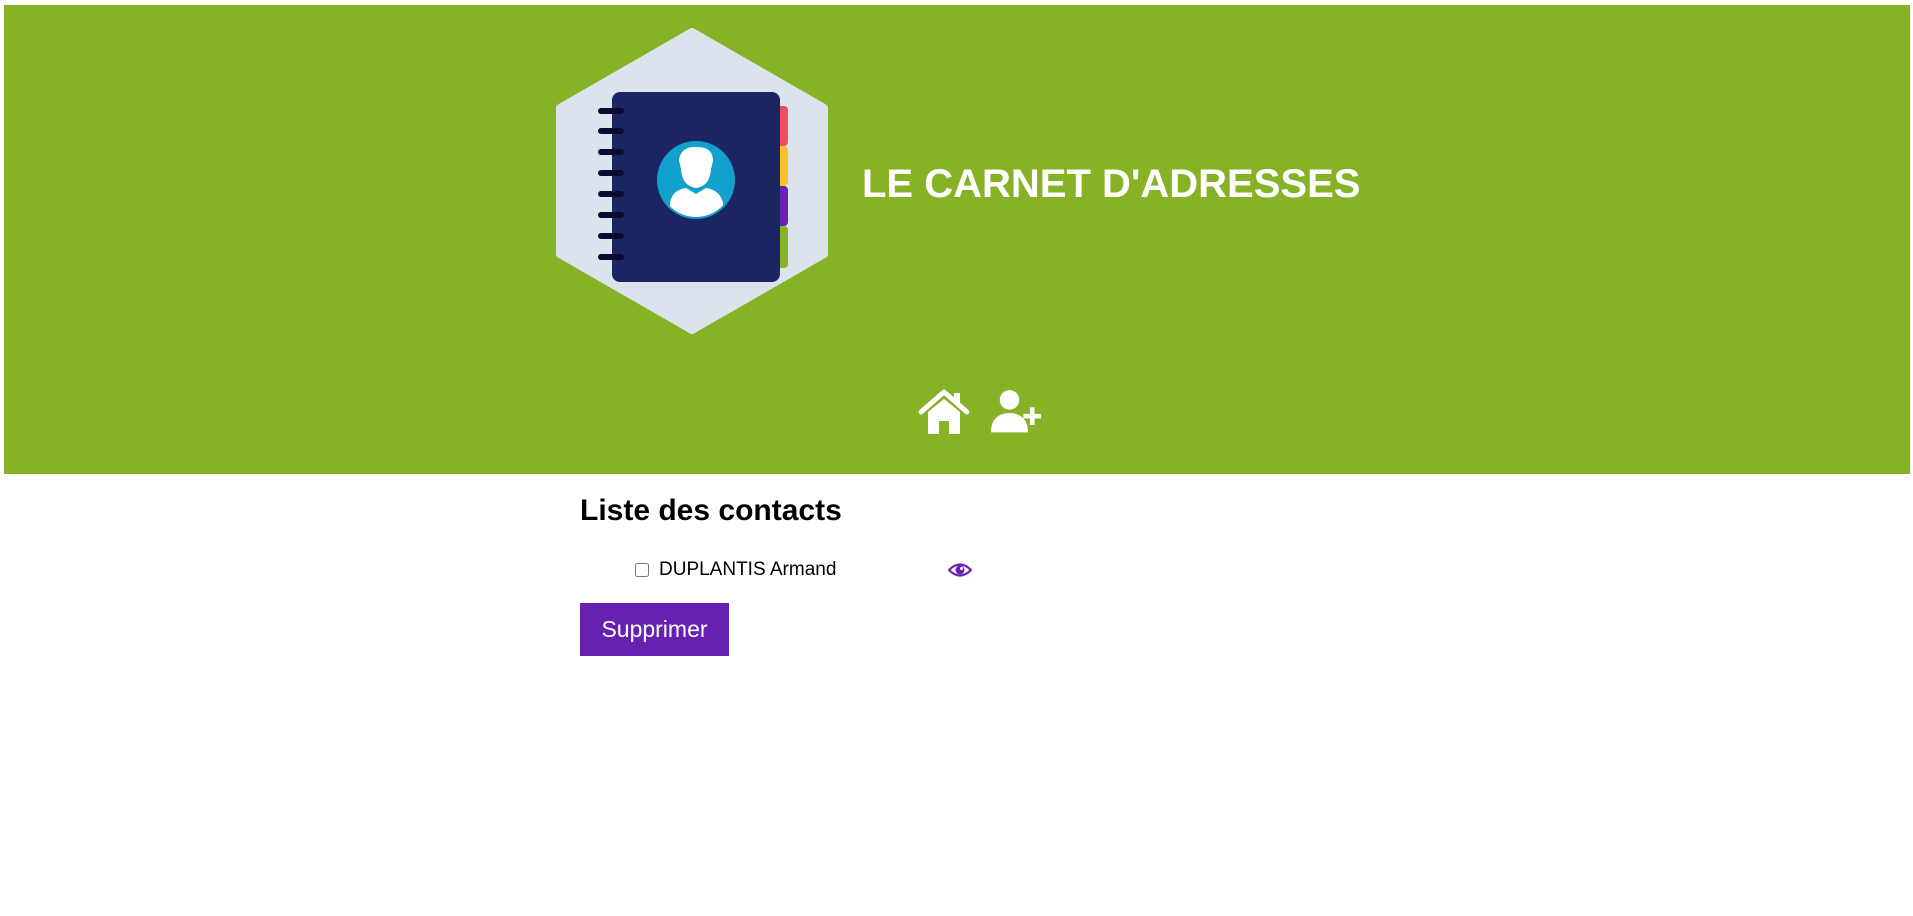  I want to click on contact-name: DUPLANTIS Armand, so click(748, 569).